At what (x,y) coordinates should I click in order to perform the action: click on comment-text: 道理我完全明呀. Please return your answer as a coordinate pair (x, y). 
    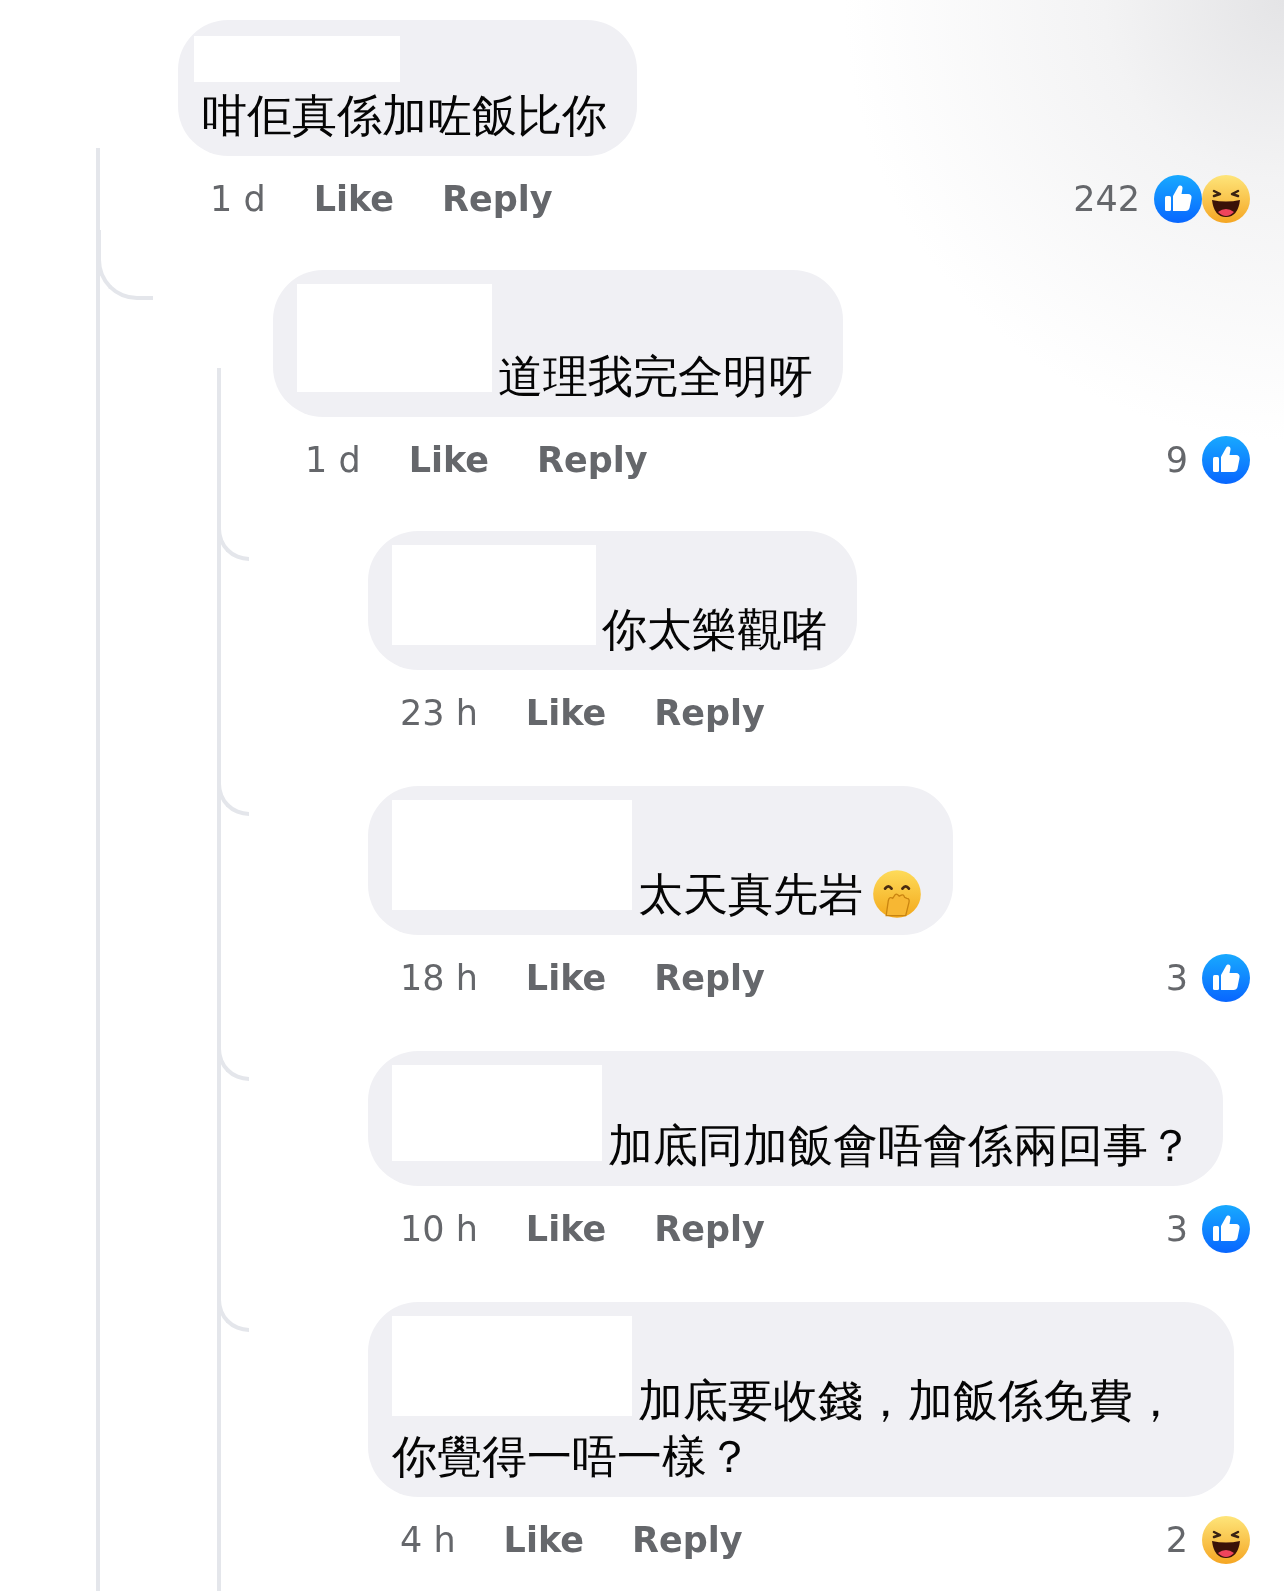
    Looking at the image, I should click on (655, 376).